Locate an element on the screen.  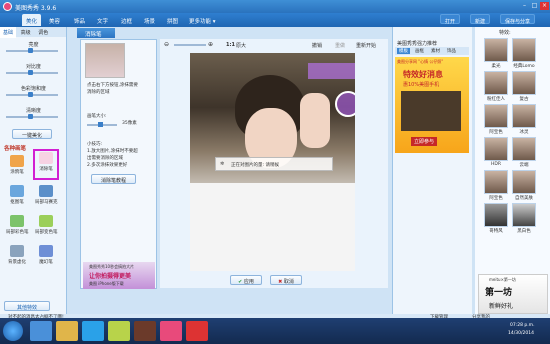
example-photo is located at coordinates (105, 60).